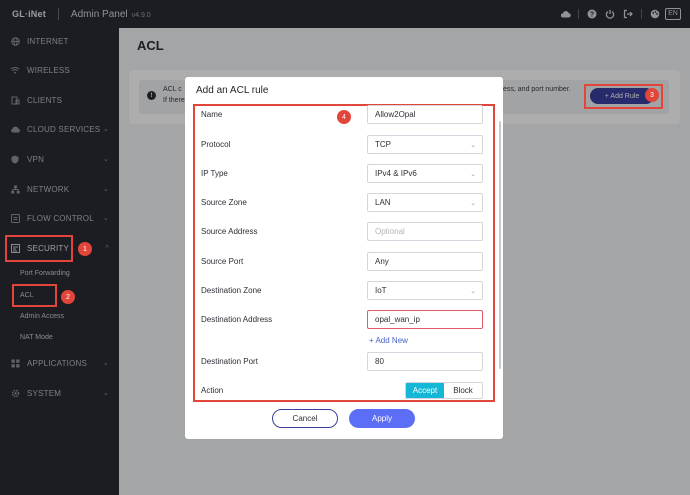 Image resolution: width=690 pixels, height=495 pixels. I want to click on source-port-input: Any, so click(425, 261).